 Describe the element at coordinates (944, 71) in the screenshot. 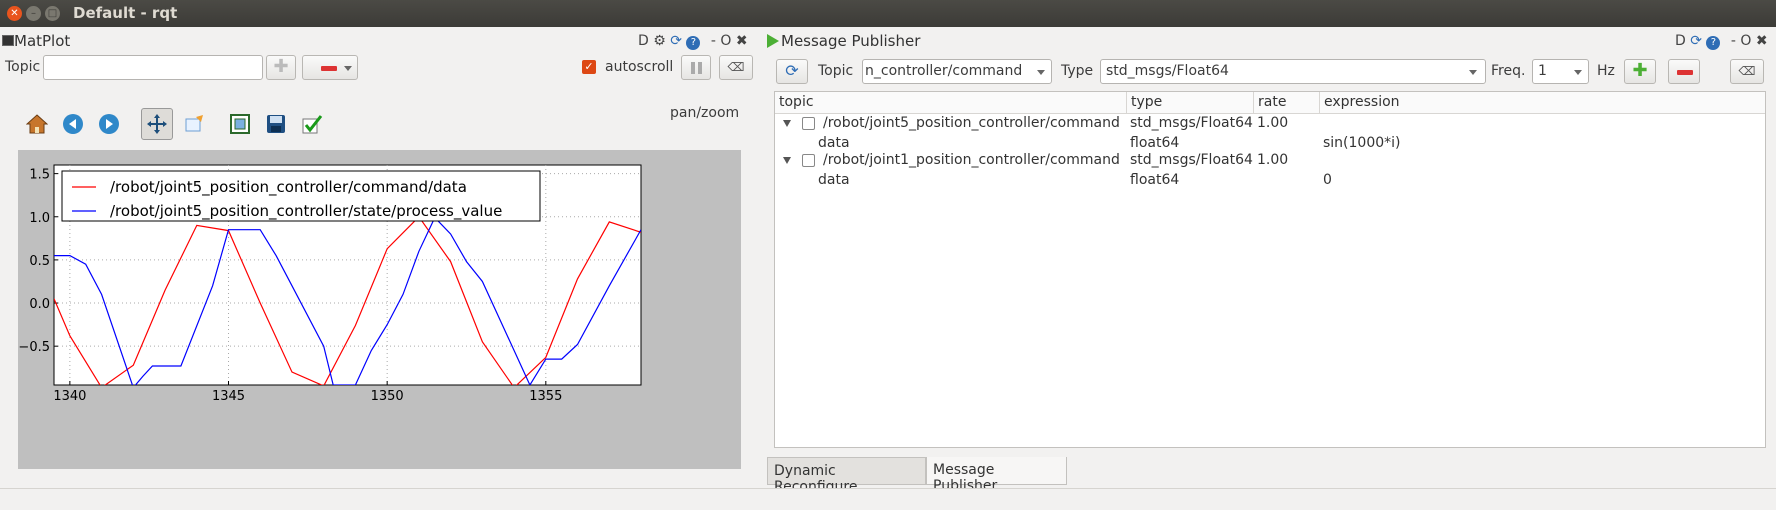

I see `publisher-topic-value: n_controller/command` at that location.